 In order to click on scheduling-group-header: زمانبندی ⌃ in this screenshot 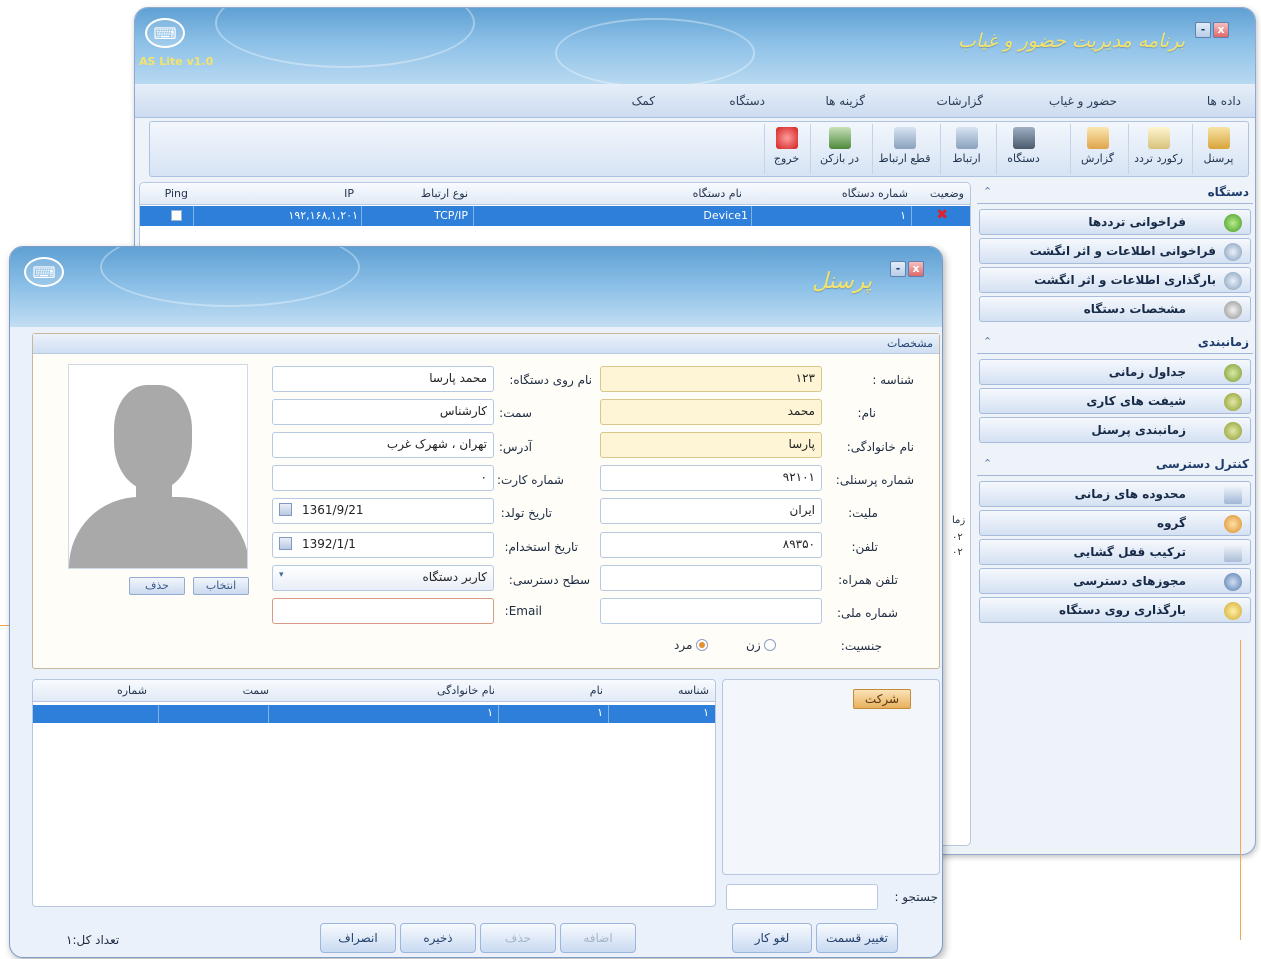, I will do `click(1115, 343)`.